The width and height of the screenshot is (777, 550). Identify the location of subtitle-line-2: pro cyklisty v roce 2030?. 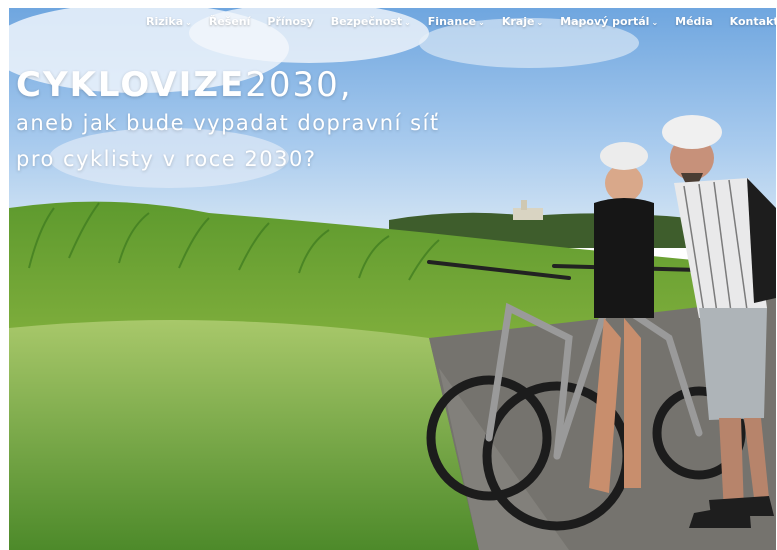
(166, 159).